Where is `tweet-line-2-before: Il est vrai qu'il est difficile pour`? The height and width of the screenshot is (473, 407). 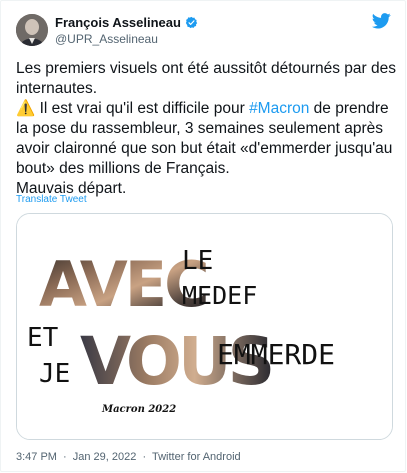
tweet-line-2-before: Il est vrai qu'il est difficile pour is located at coordinates (142, 108).